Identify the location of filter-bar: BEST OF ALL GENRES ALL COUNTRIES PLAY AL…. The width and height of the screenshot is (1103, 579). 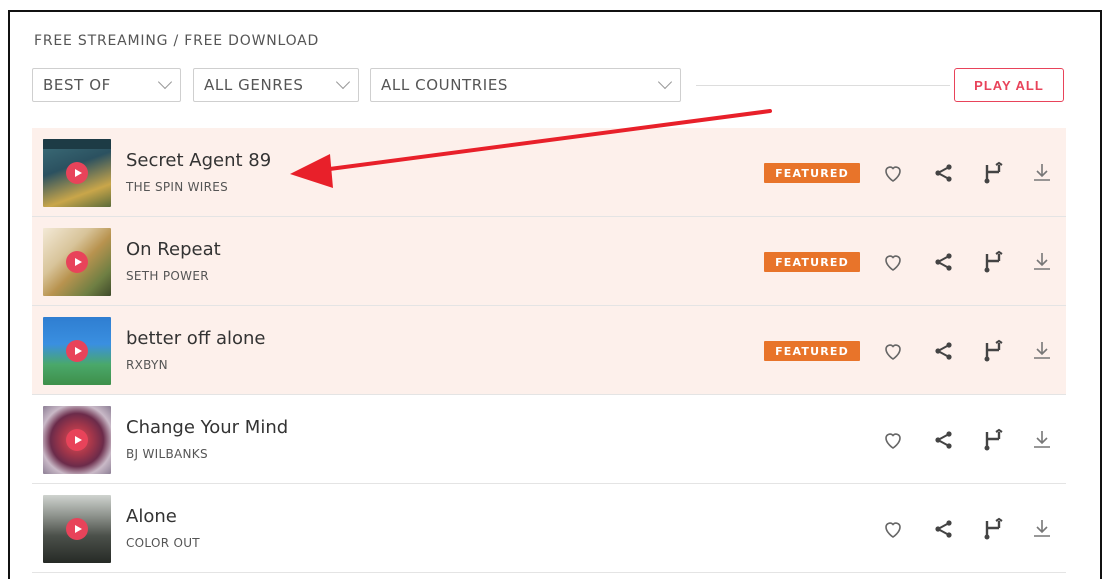
(549, 85).